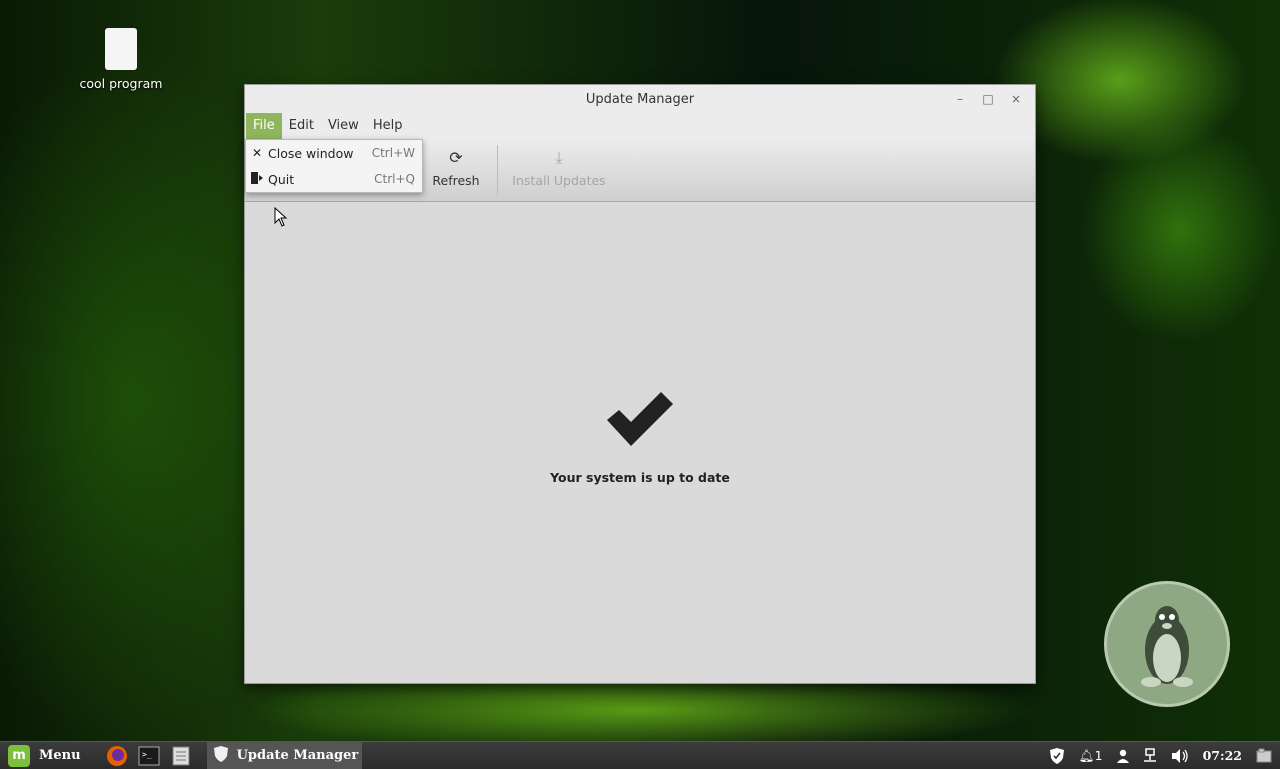  What do you see at coordinates (559, 167) in the screenshot?
I see `install-updates-button: ⤓ Install Updates` at bounding box center [559, 167].